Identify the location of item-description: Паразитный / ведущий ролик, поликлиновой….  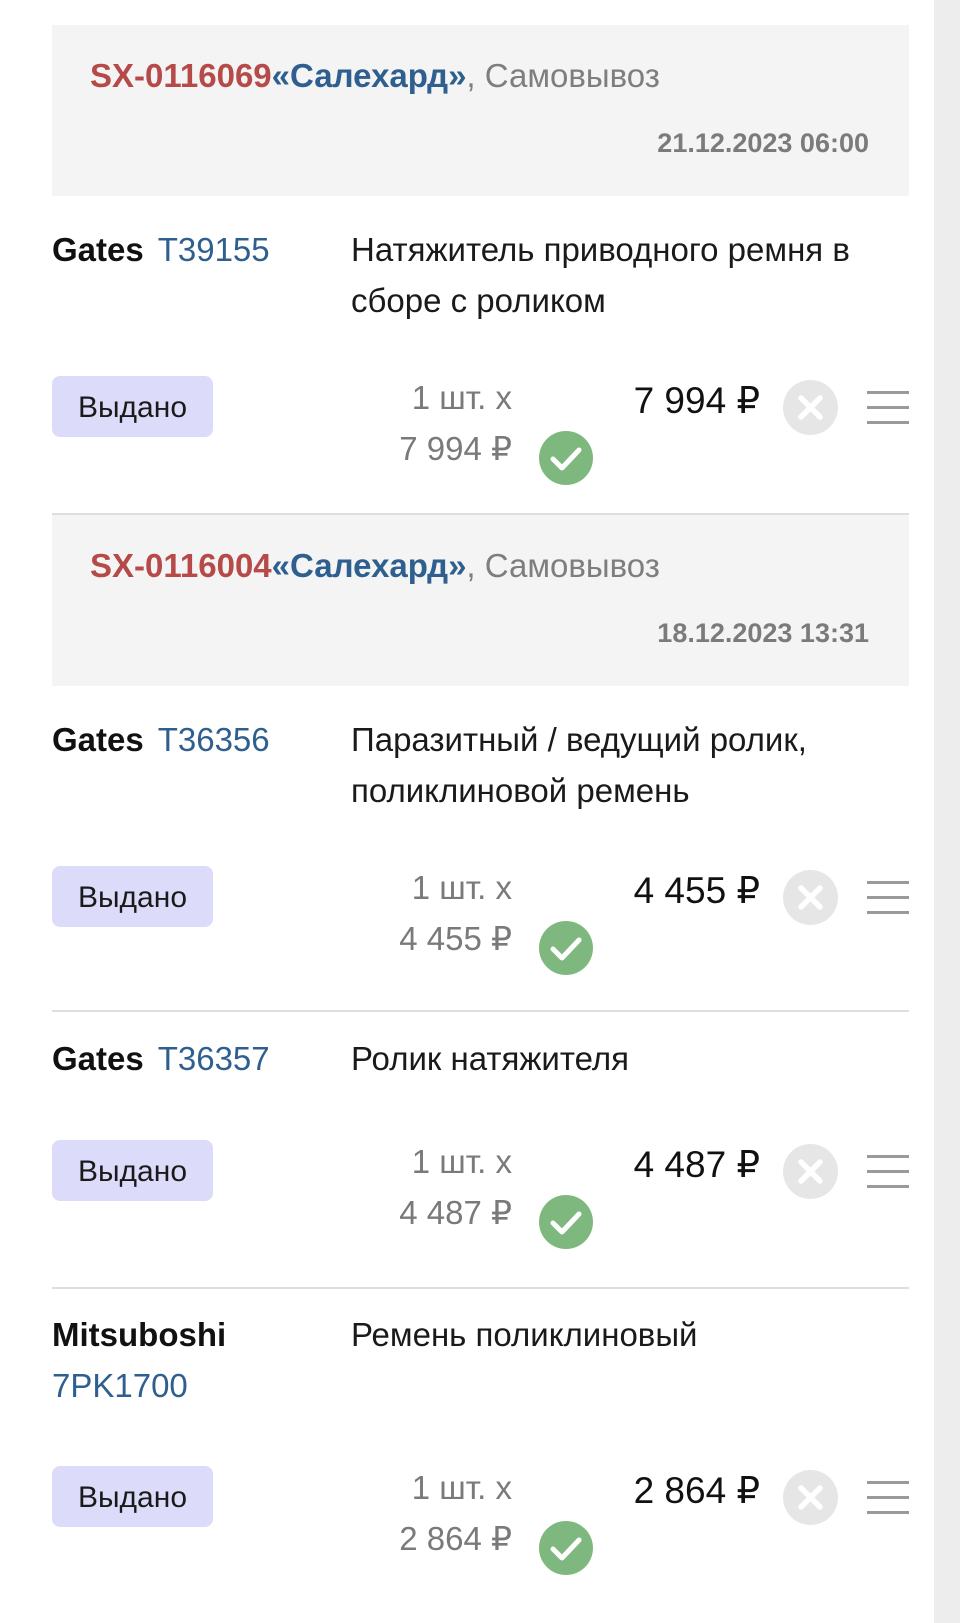
(579, 765).